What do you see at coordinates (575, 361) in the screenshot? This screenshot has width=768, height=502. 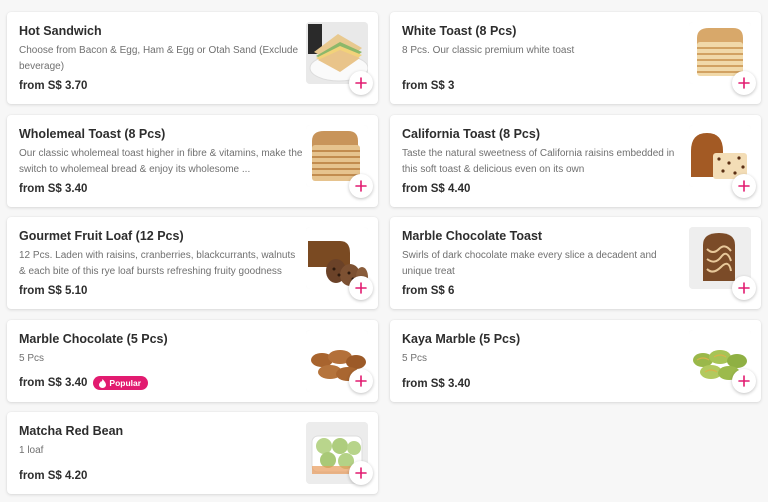 I see `menu-item-card: Kaya Marble (5 Pcs) 5 Pcs from S$ 3.40` at bounding box center [575, 361].